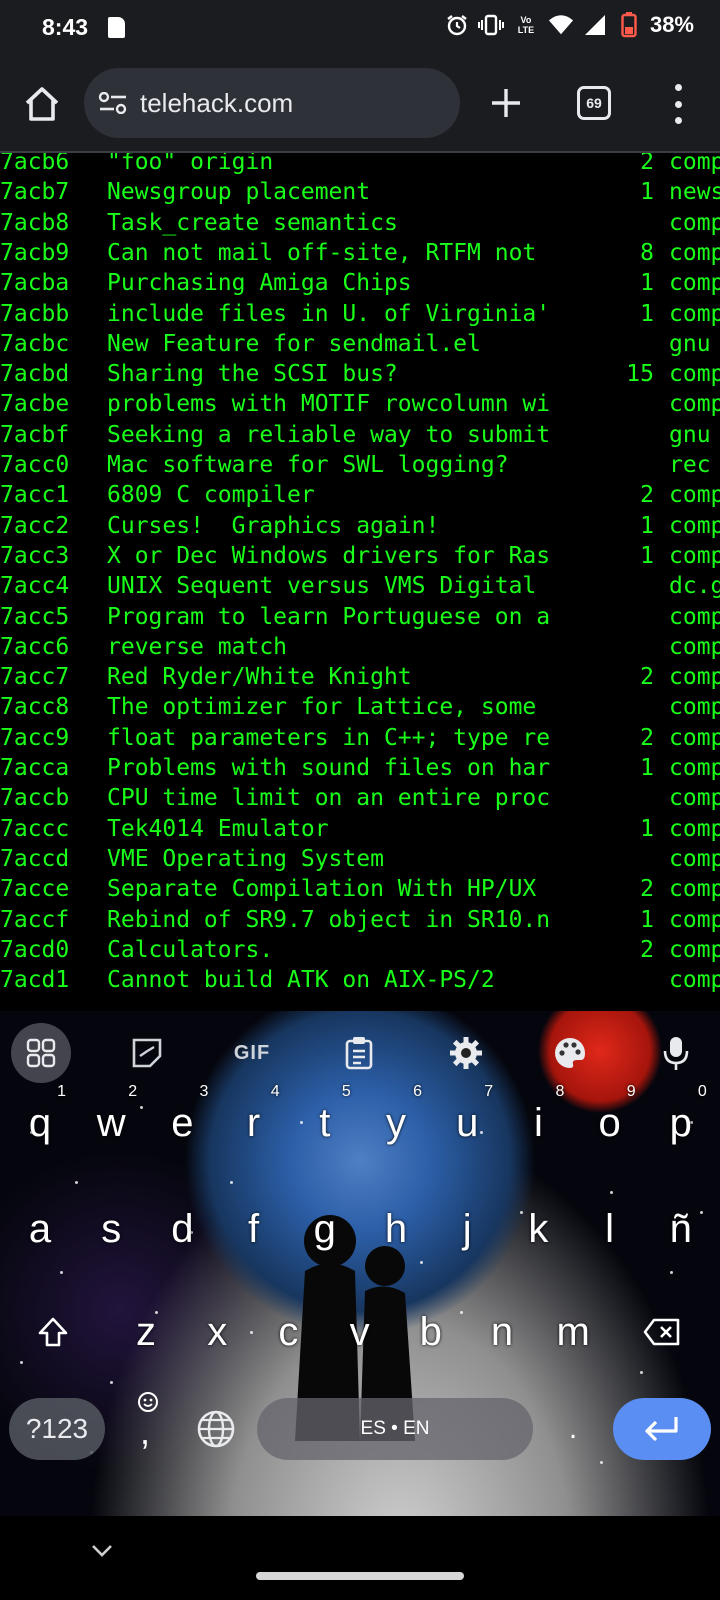 The width and height of the screenshot is (720, 1600). I want to click on terminal-row-count: 15, so click(640, 374).